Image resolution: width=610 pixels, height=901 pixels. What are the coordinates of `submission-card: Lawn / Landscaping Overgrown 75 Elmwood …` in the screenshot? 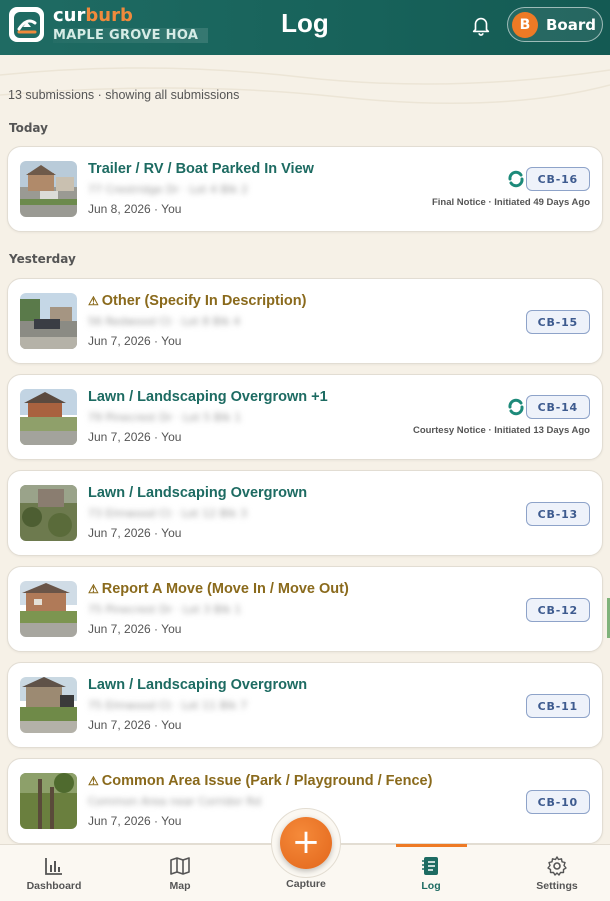 It's located at (305, 705).